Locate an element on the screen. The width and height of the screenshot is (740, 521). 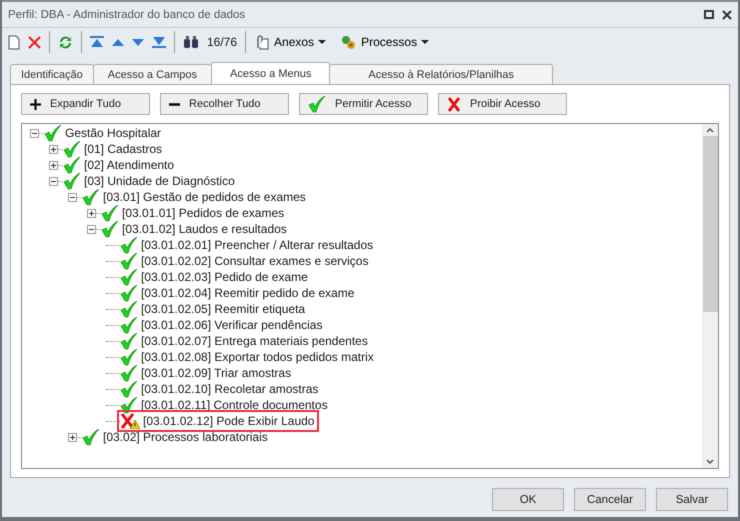
tree-item: [03.01.01] Pedidos de exames is located at coordinates (193, 213).